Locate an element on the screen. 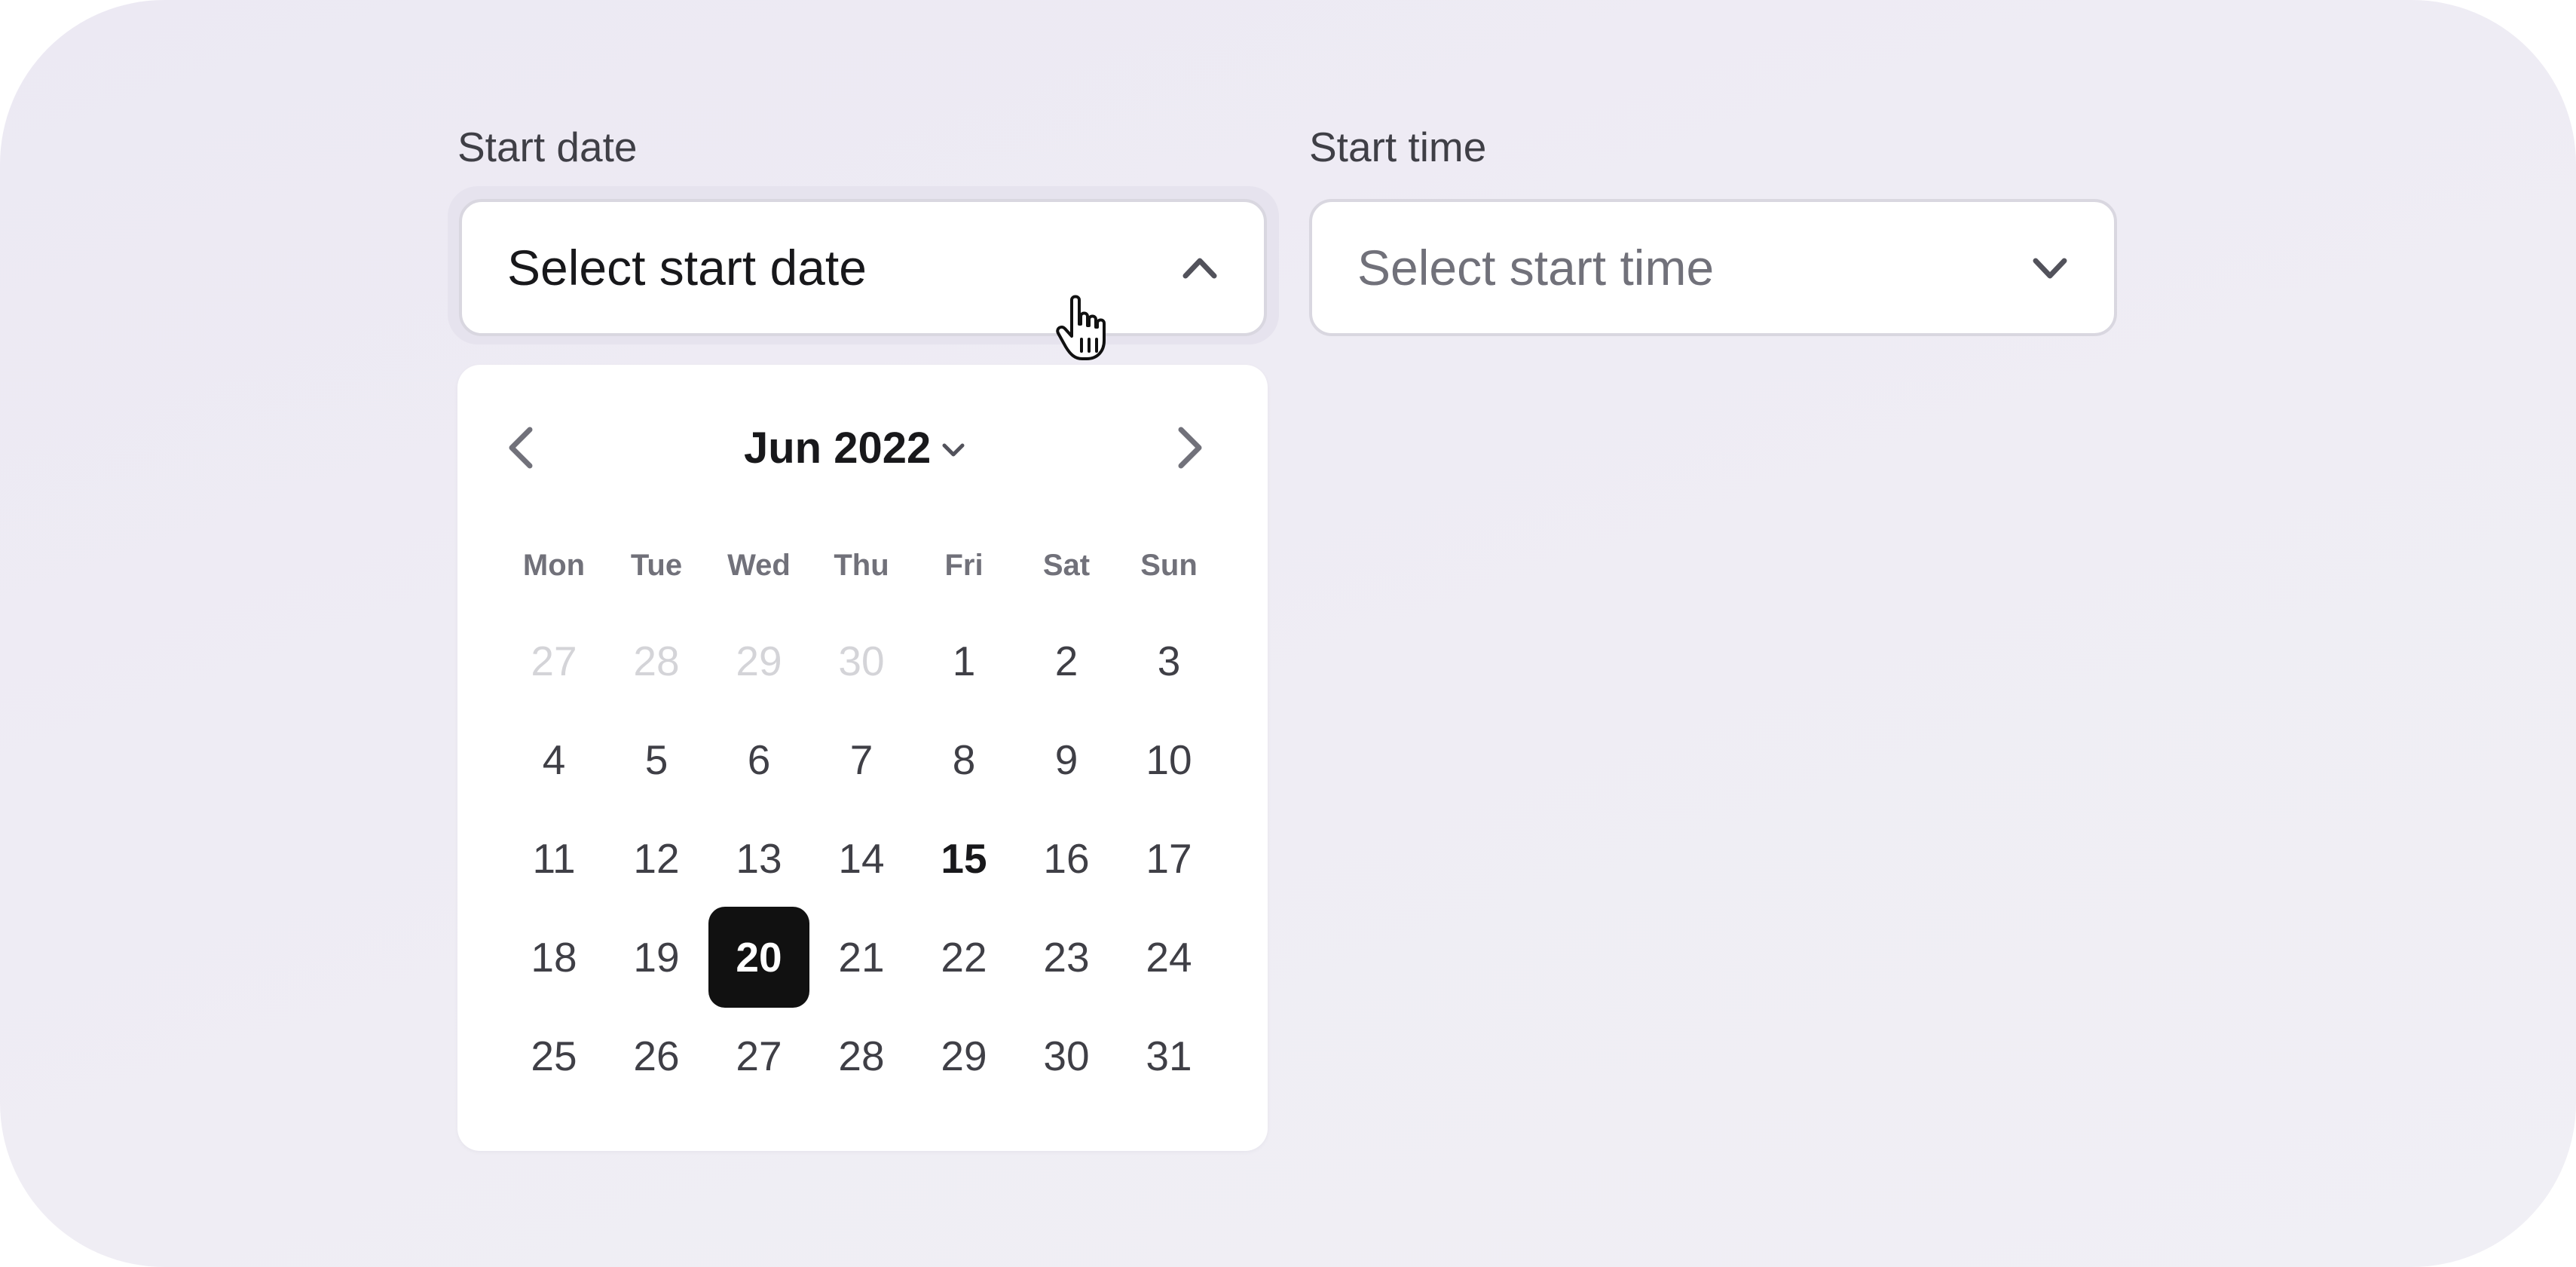 This screenshot has width=2576, height=1267. calendar-day: 10 is located at coordinates (1168, 759).